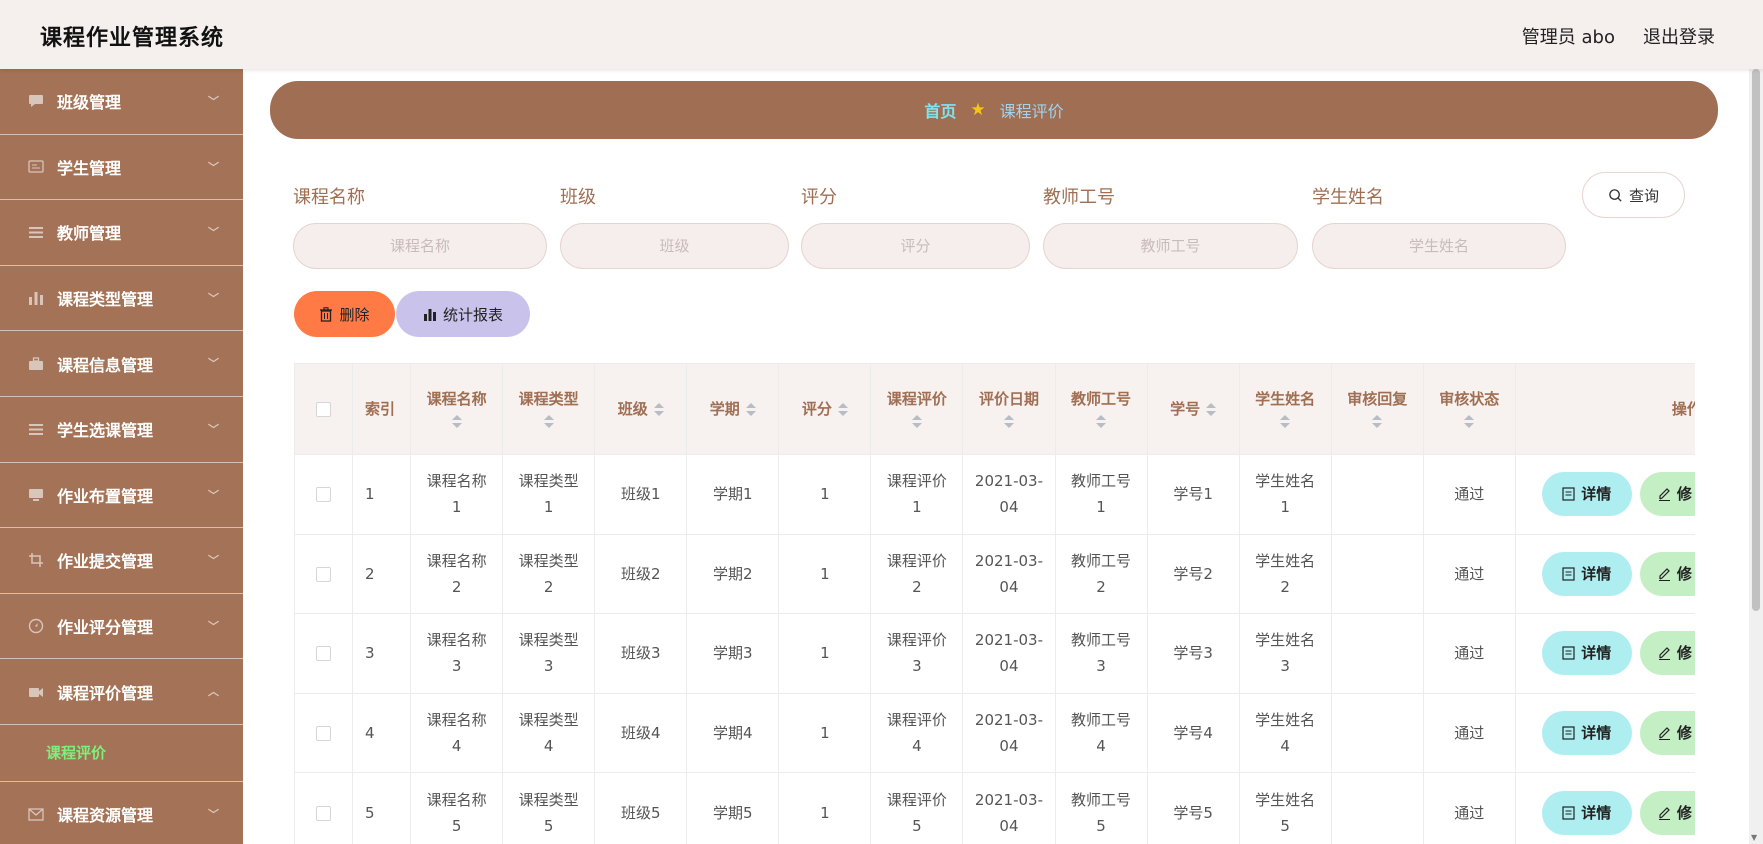  I want to click on row-select-cell, so click(324, 808).